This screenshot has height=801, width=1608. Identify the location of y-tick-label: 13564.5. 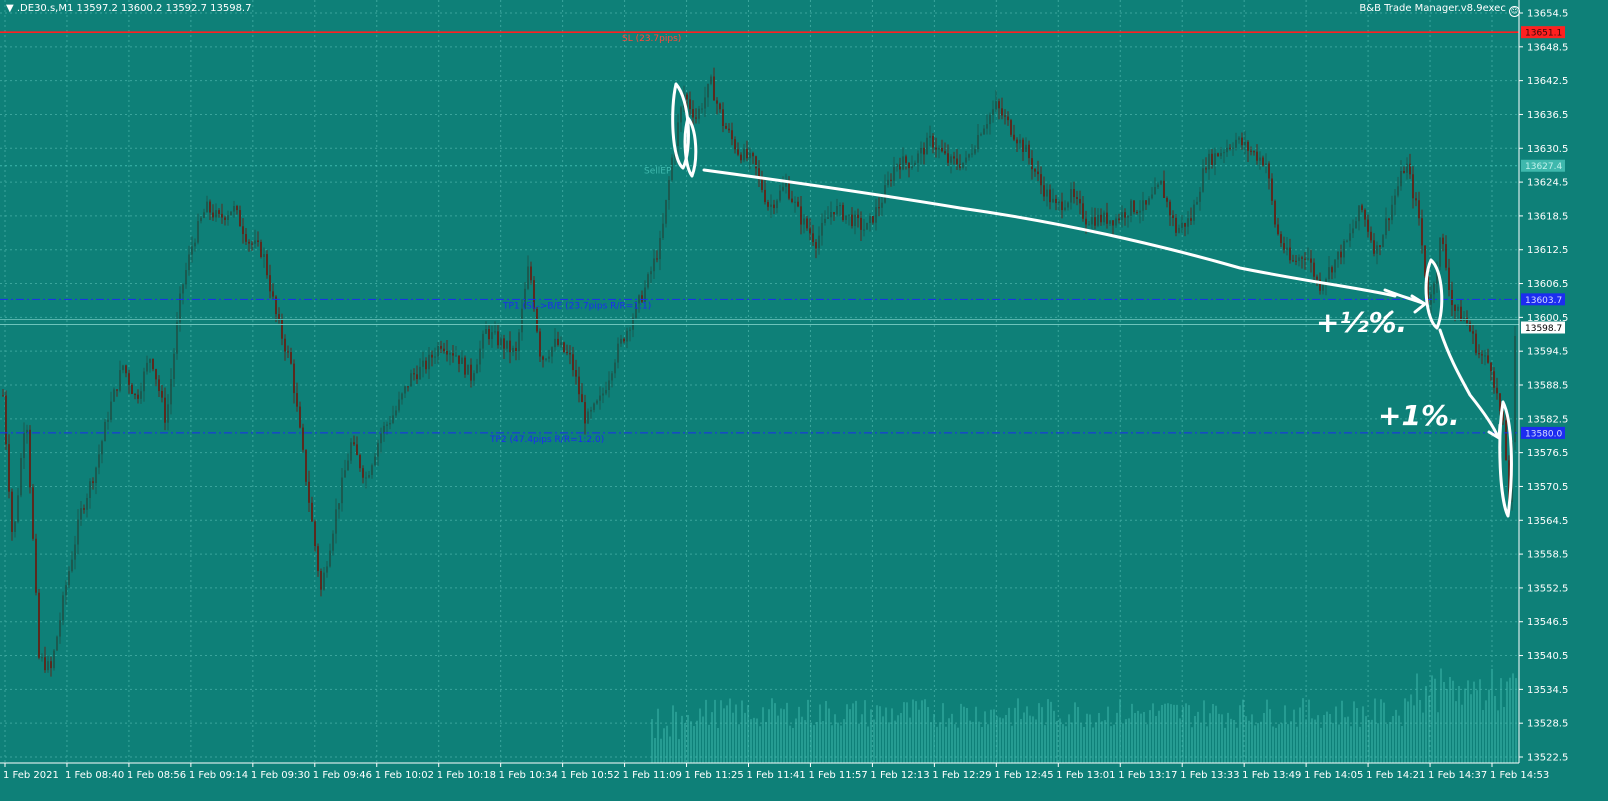
(1547, 521).